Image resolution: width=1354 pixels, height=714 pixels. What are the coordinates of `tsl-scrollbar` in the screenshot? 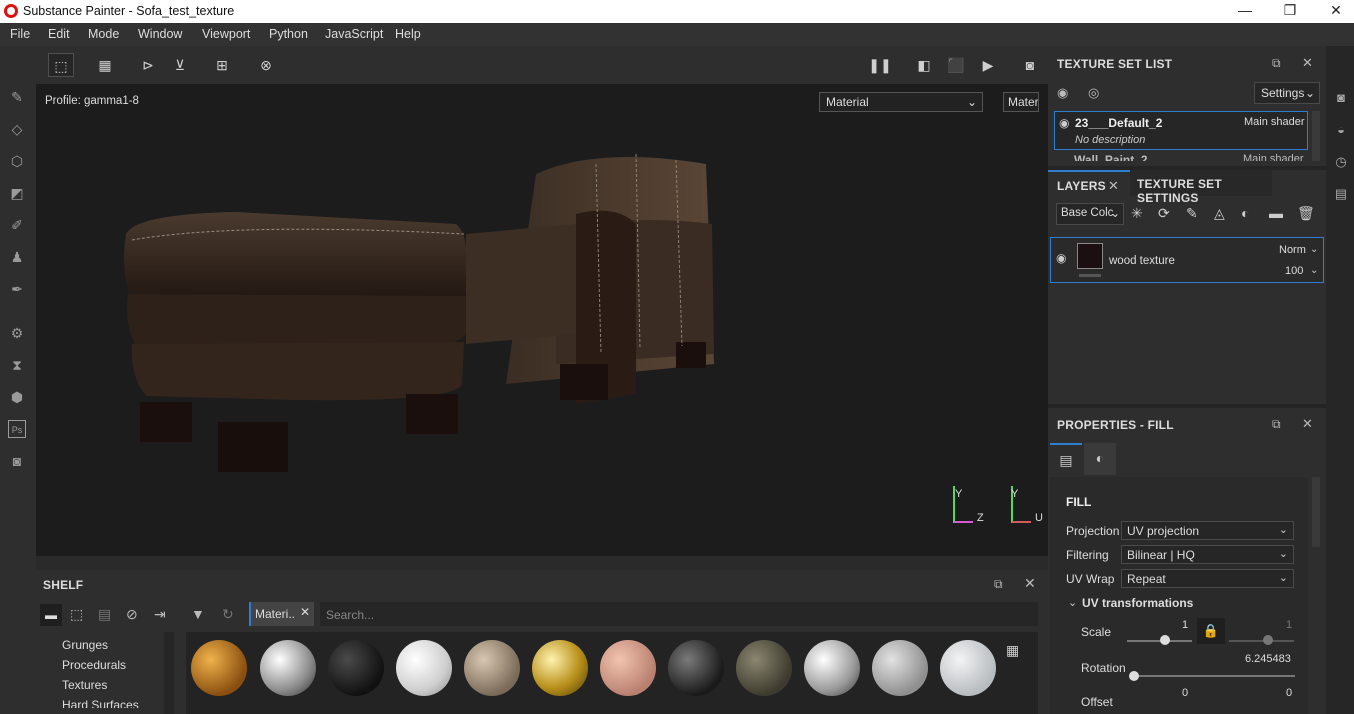 It's located at (1316, 136).